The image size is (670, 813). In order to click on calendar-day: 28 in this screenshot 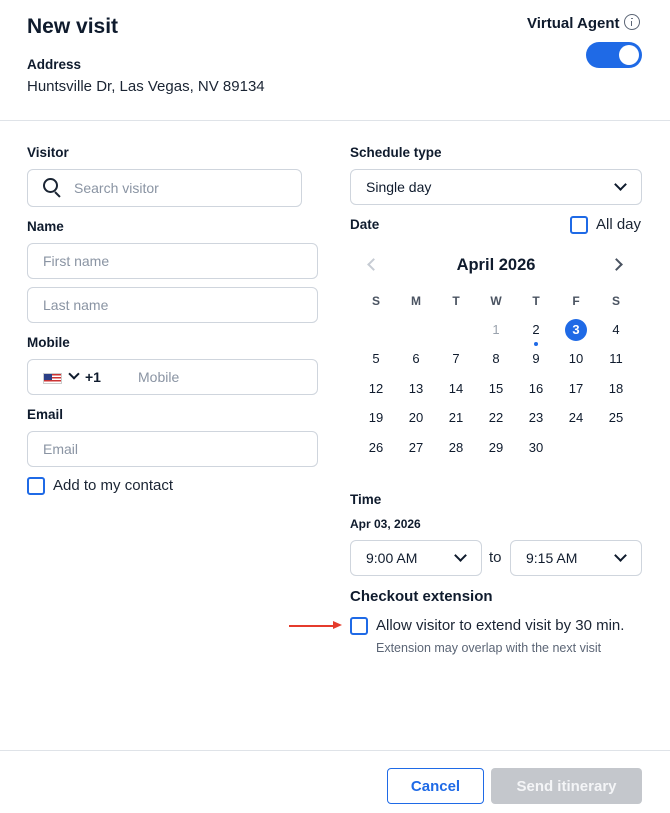, I will do `click(456, 448)`.